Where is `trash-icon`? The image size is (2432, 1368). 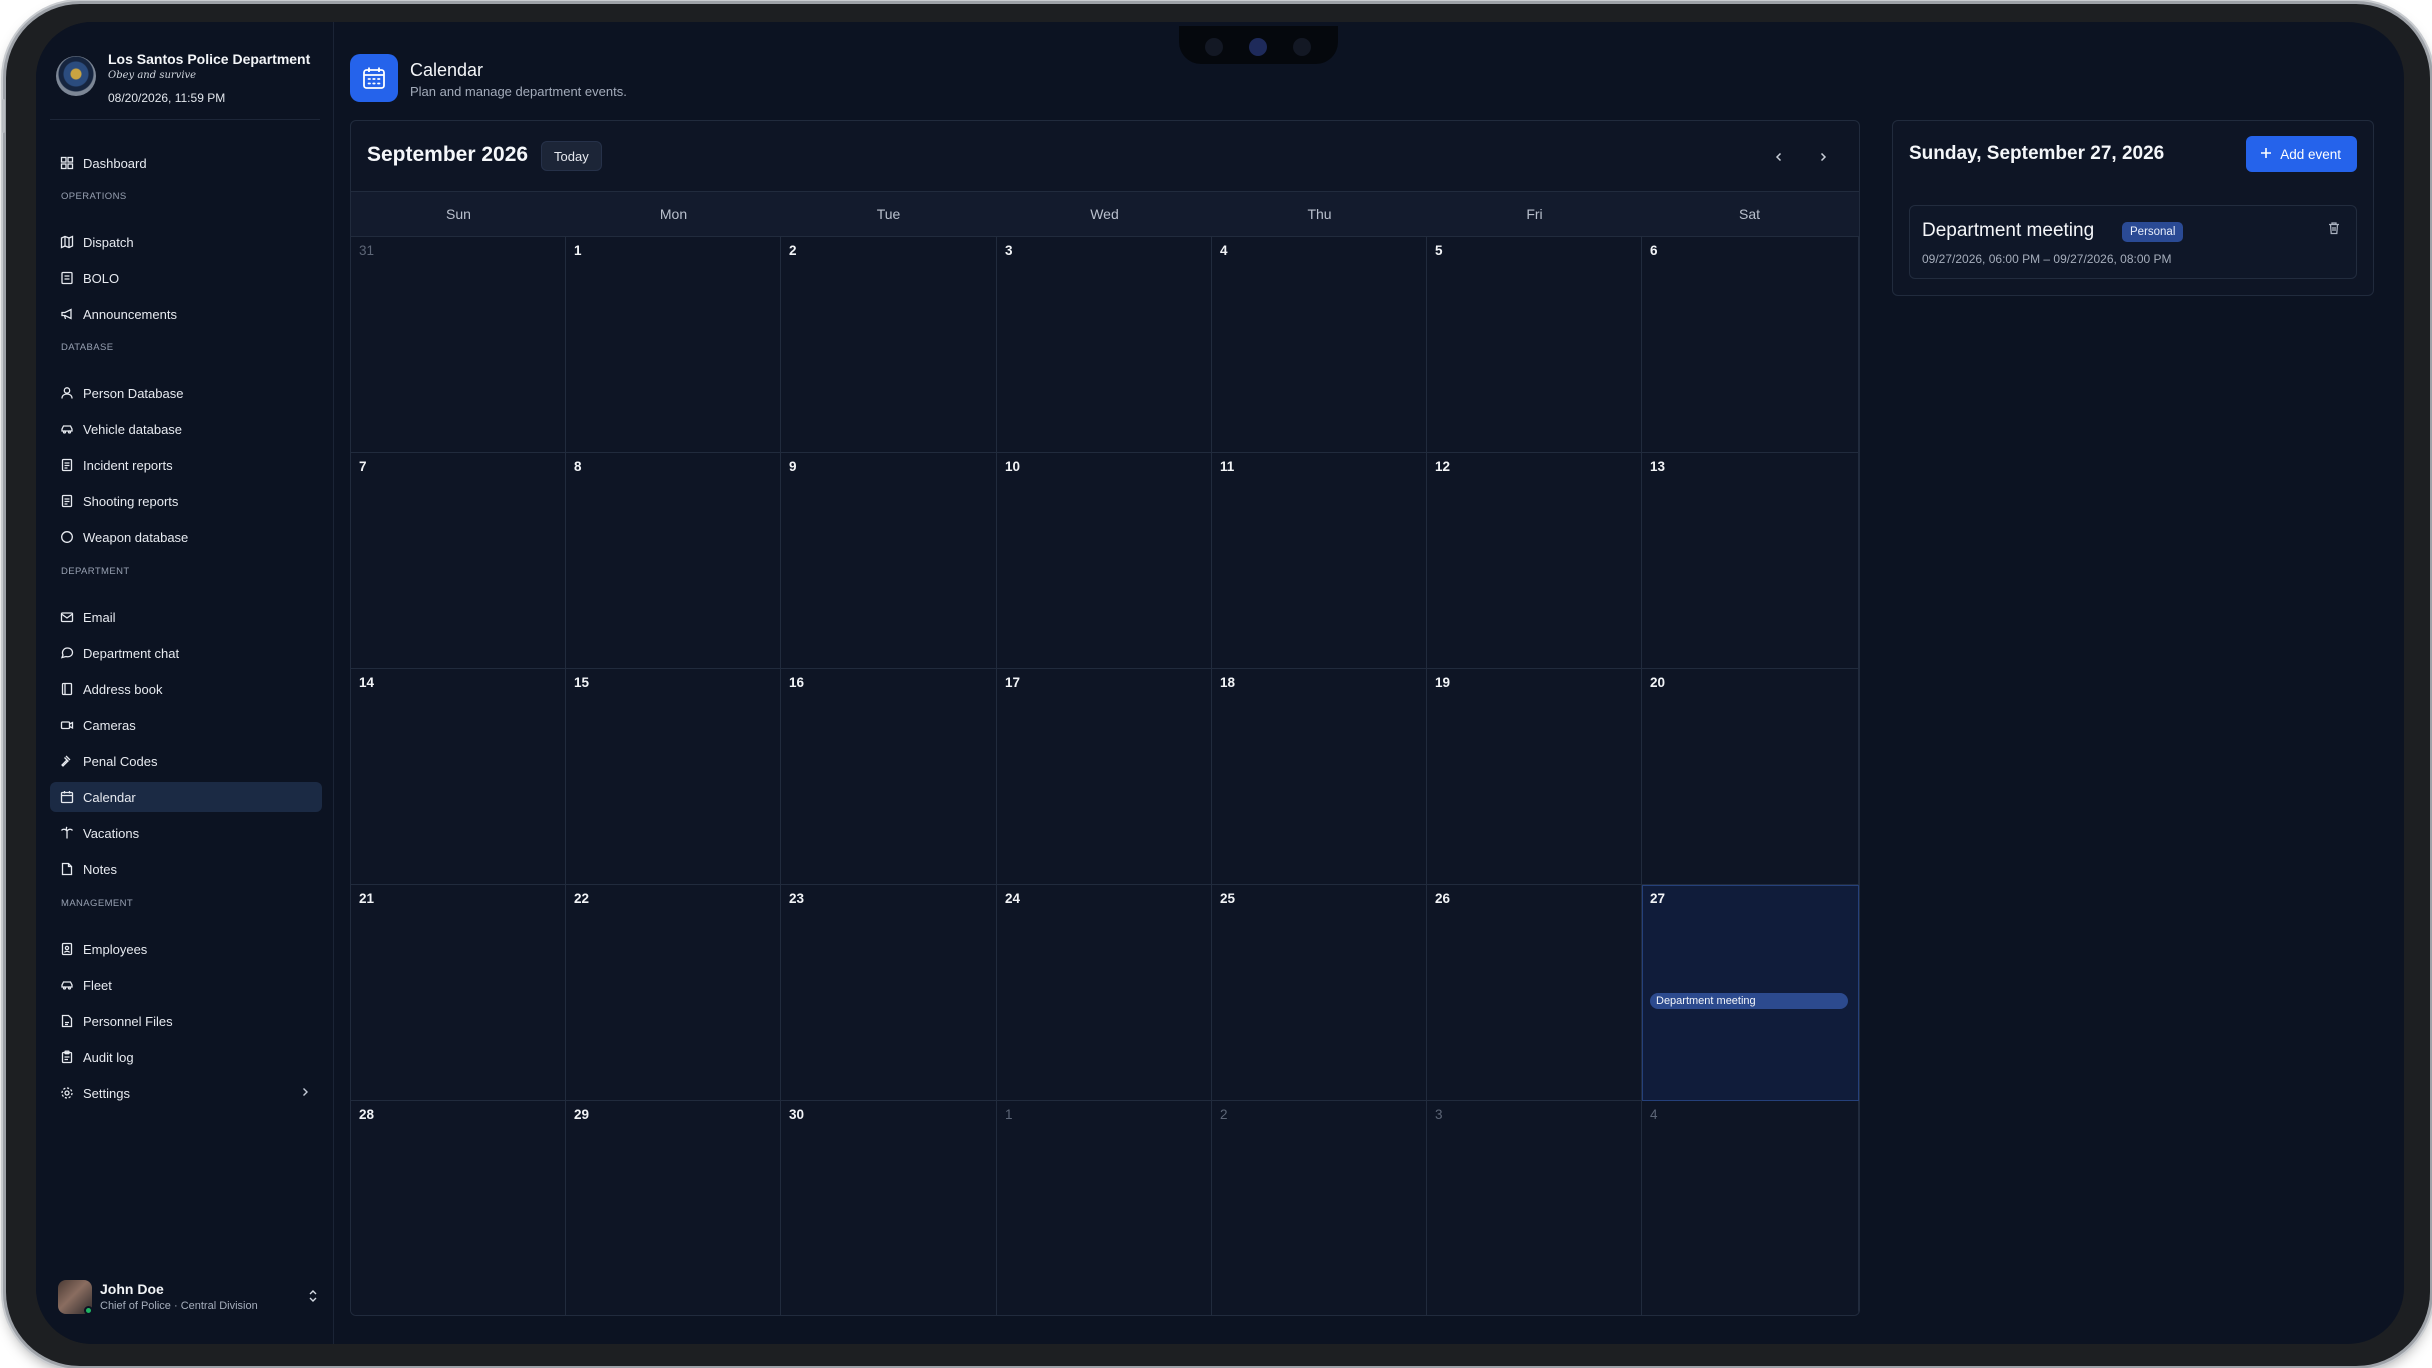
trash-icon is located at coordinates (2334, 228).